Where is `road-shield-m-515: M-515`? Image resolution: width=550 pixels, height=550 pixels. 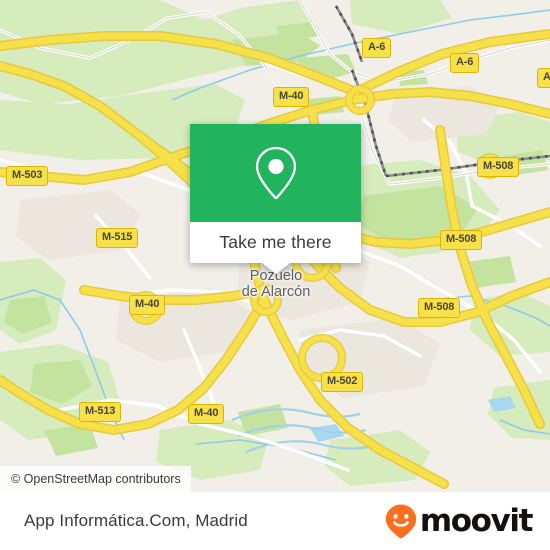
road-shield-m-515: M-515 is located at coordinates (117, 238).